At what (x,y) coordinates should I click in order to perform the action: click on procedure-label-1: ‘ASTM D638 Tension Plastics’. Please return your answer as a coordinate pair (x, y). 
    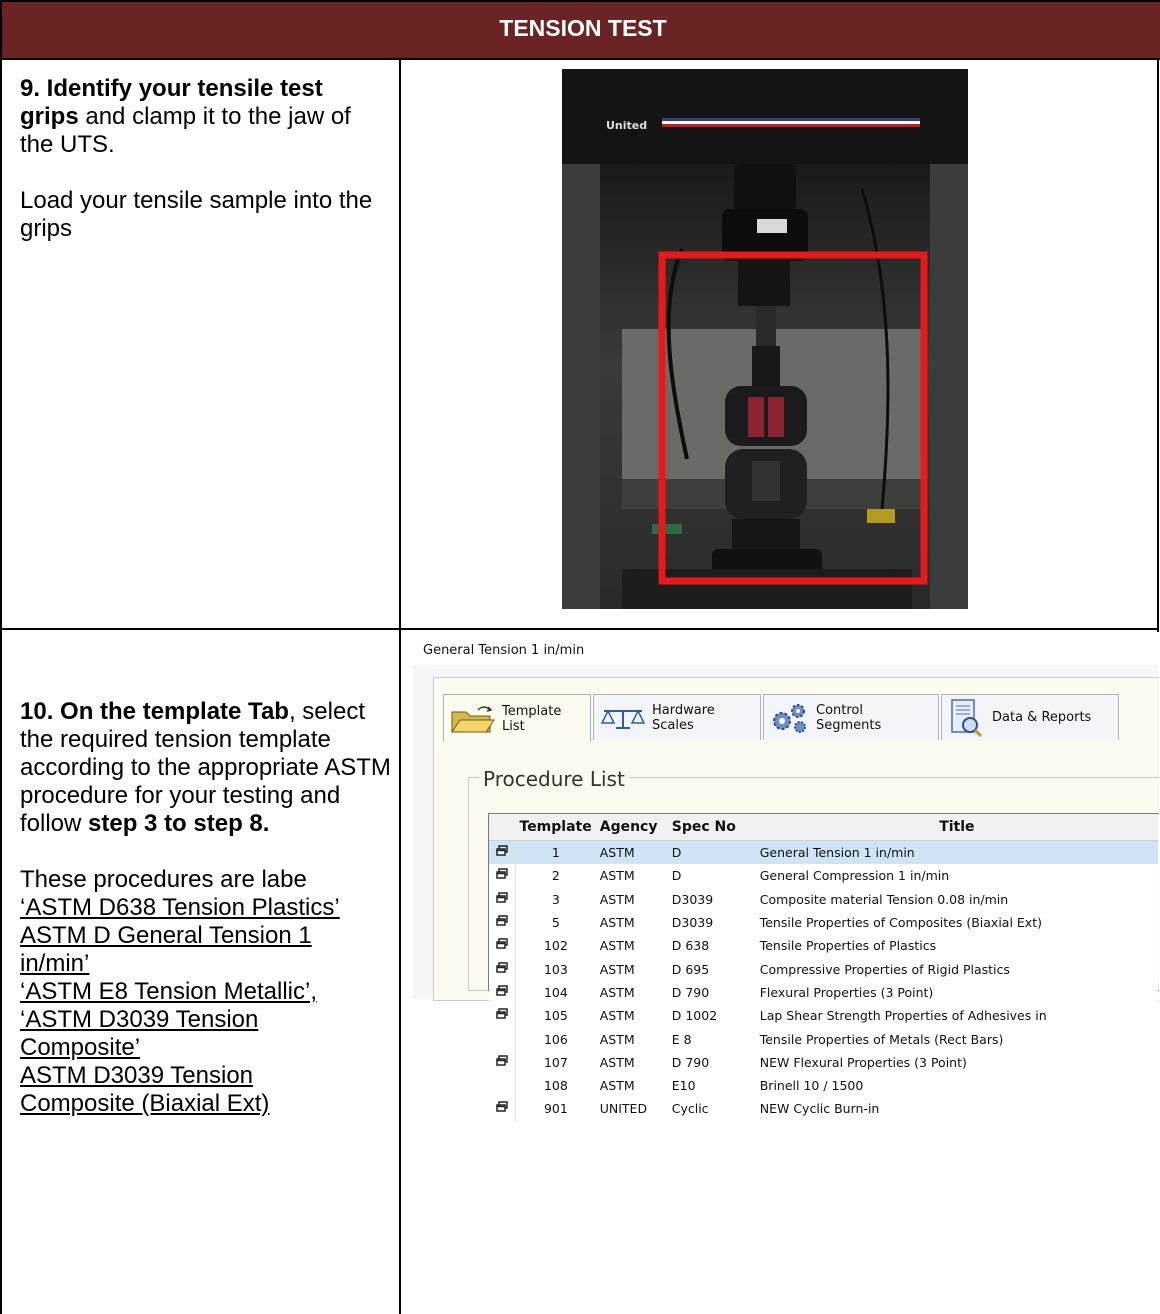
    Looking at the image, I should click on (180, 907).